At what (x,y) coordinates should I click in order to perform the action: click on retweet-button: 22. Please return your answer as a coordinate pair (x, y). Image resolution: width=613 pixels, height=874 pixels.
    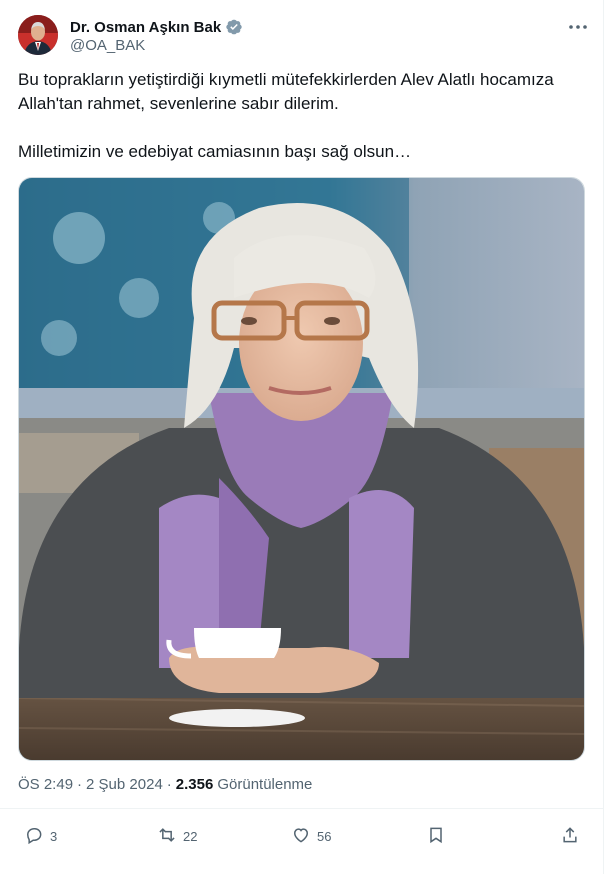
    Looking at the image, I should click on (177, 836).